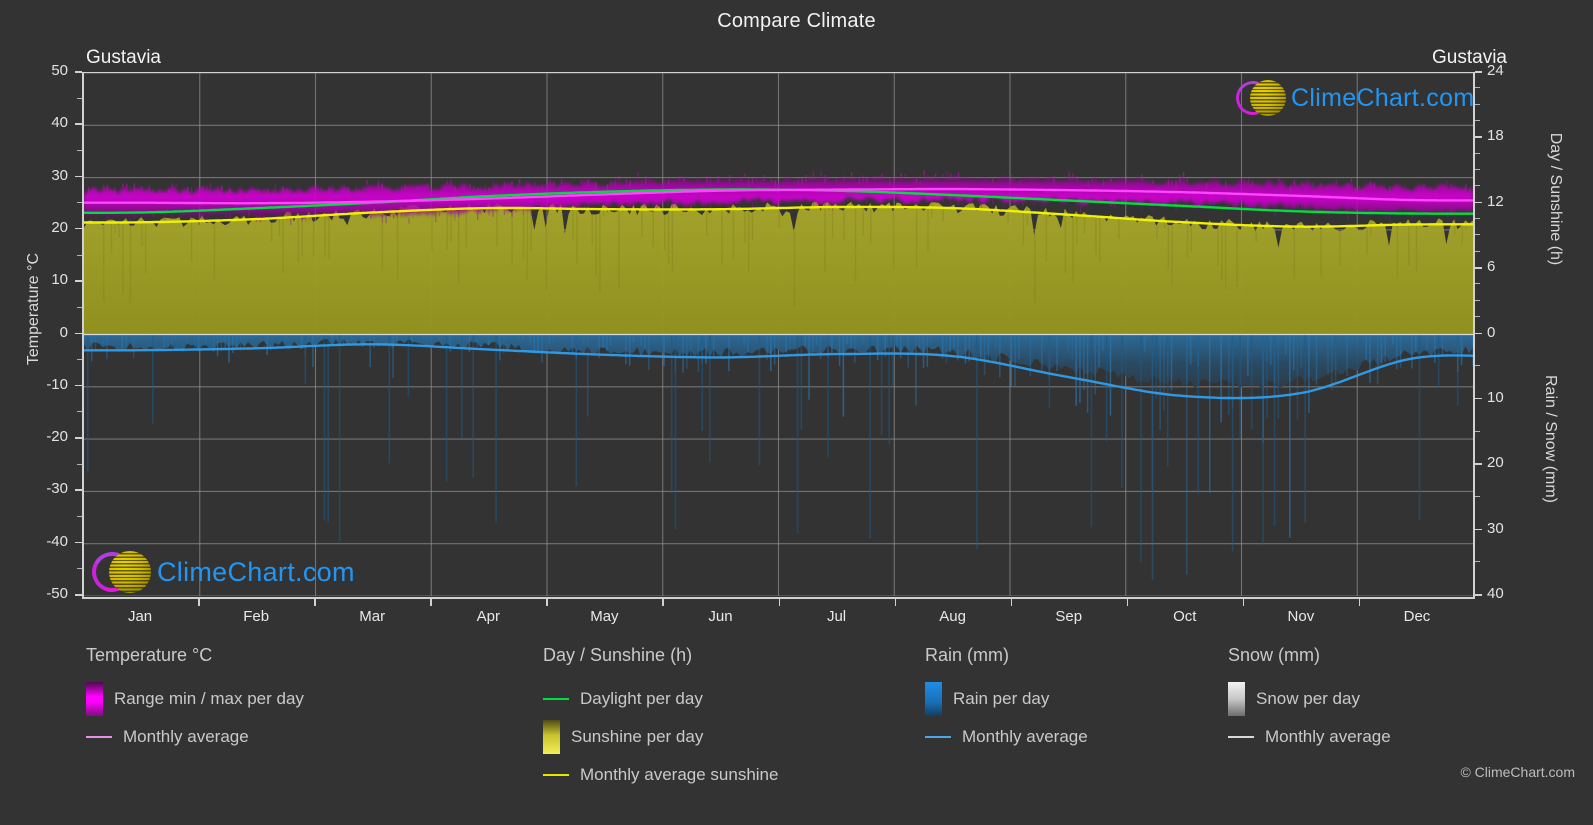 This screenshot has height=825, width=1593. I want to click on legend-group-title: Day / Sunshine (h), so click(618, 655).